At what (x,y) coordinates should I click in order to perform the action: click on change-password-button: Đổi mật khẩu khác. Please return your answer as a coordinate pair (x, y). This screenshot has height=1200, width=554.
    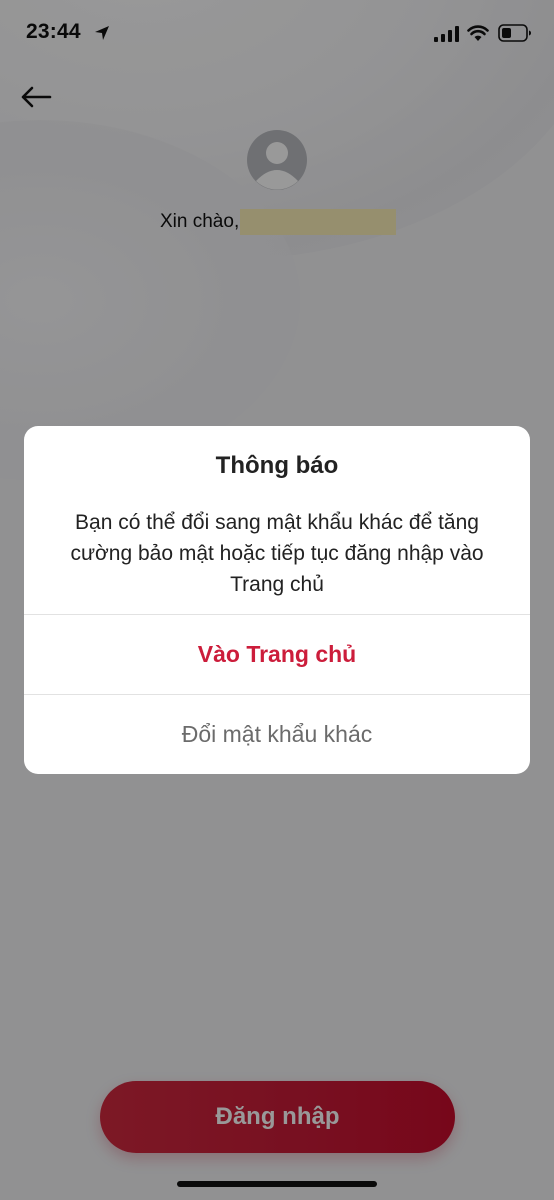
    Looking at the image, I should click on (277, 734).